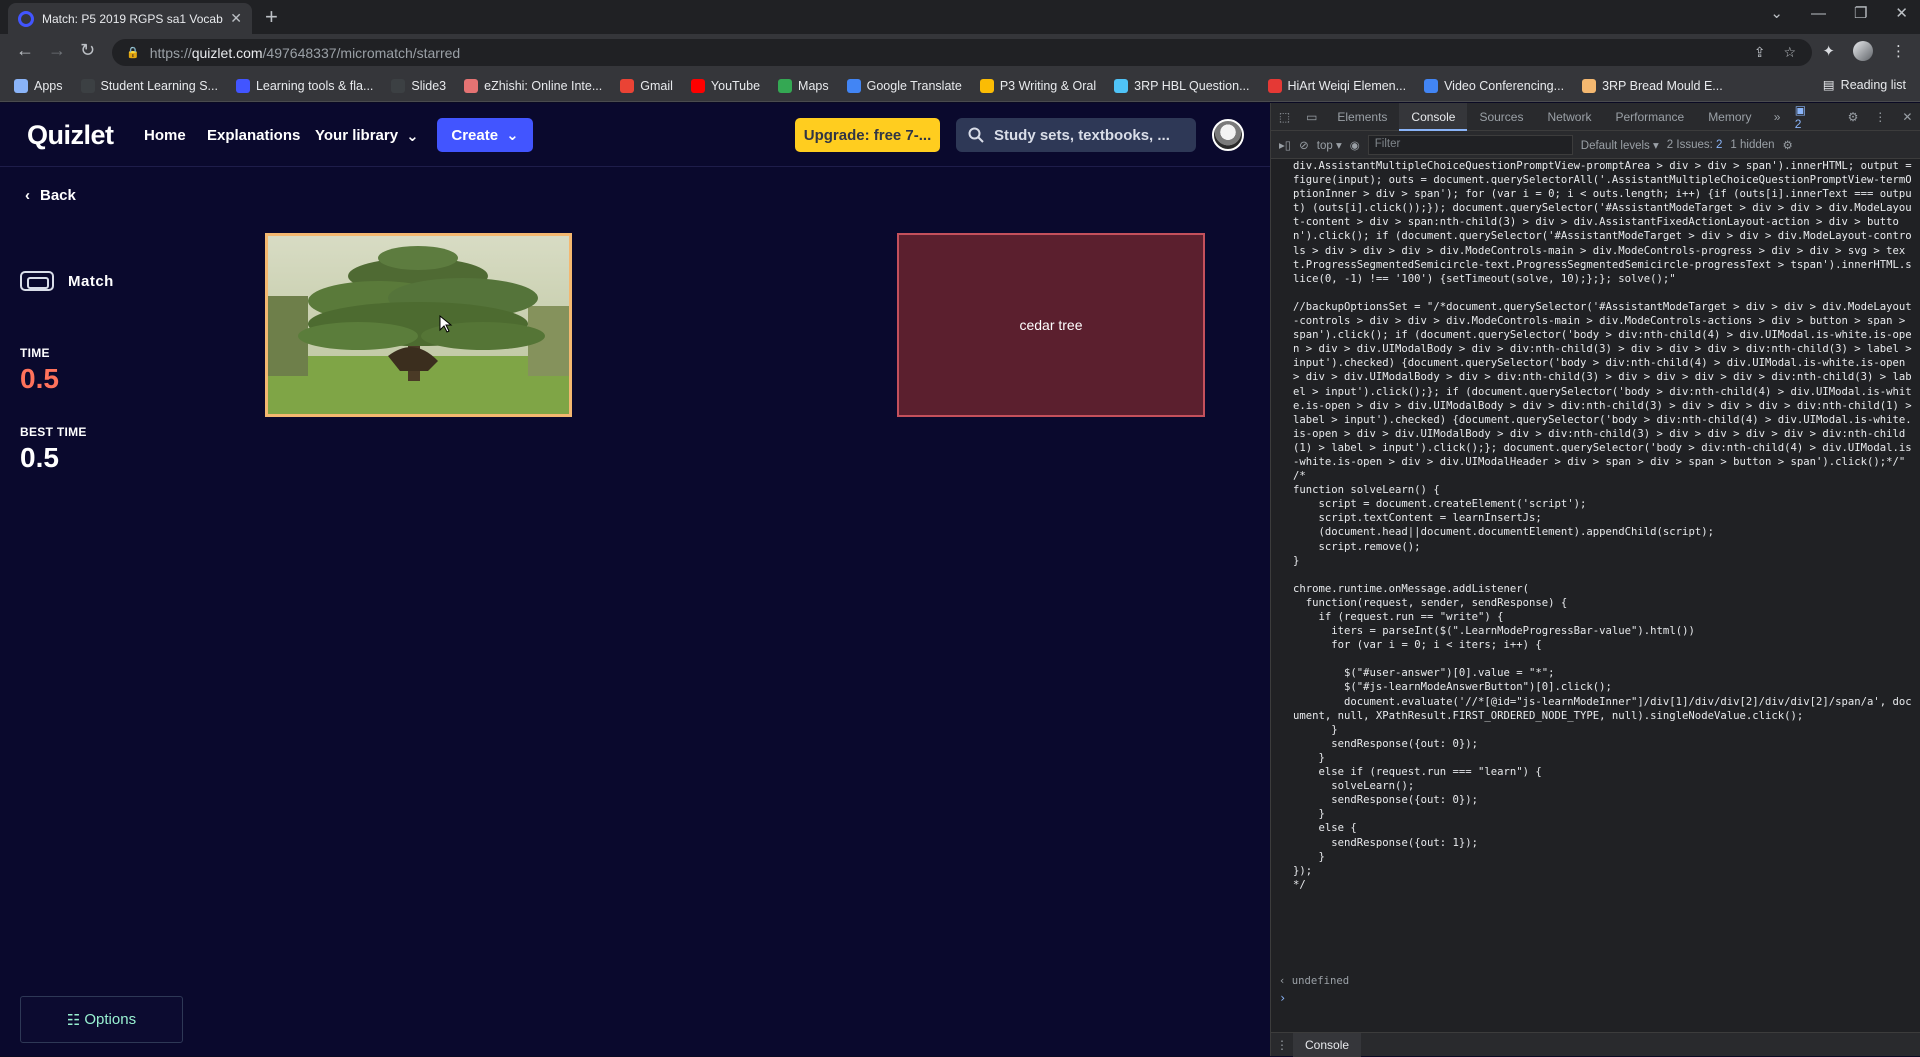  I want to click on term-card-cedar-tree: cedar tree, so click(1051, 325).